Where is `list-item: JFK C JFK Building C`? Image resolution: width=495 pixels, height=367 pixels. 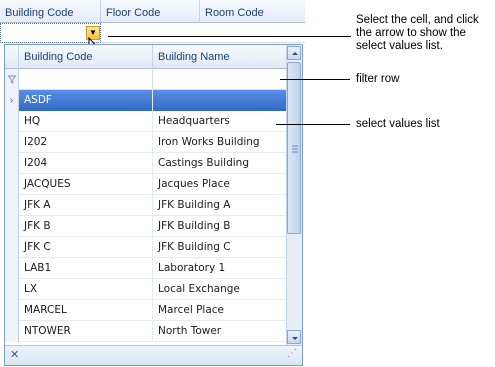
list-item: JFK C JFK Building C is located at coordinates (145, 247).